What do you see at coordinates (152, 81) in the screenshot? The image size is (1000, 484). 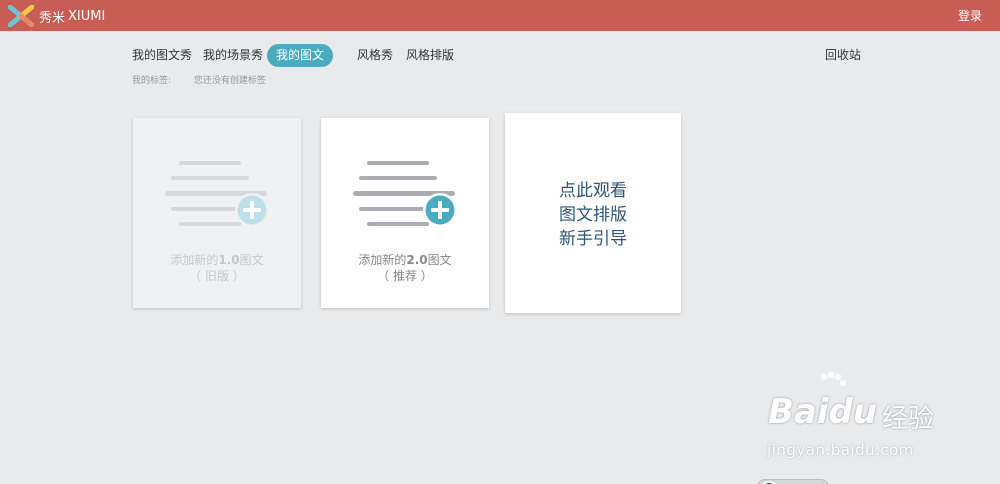 I see `tags-label: 我的标签:` at bounding box center [152, 81].